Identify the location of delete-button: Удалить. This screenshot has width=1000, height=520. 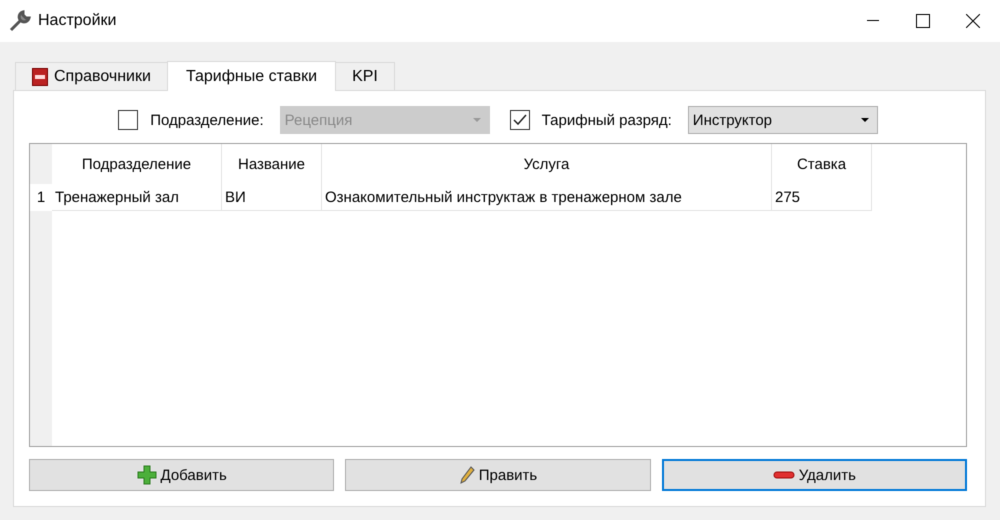
(814, 475).